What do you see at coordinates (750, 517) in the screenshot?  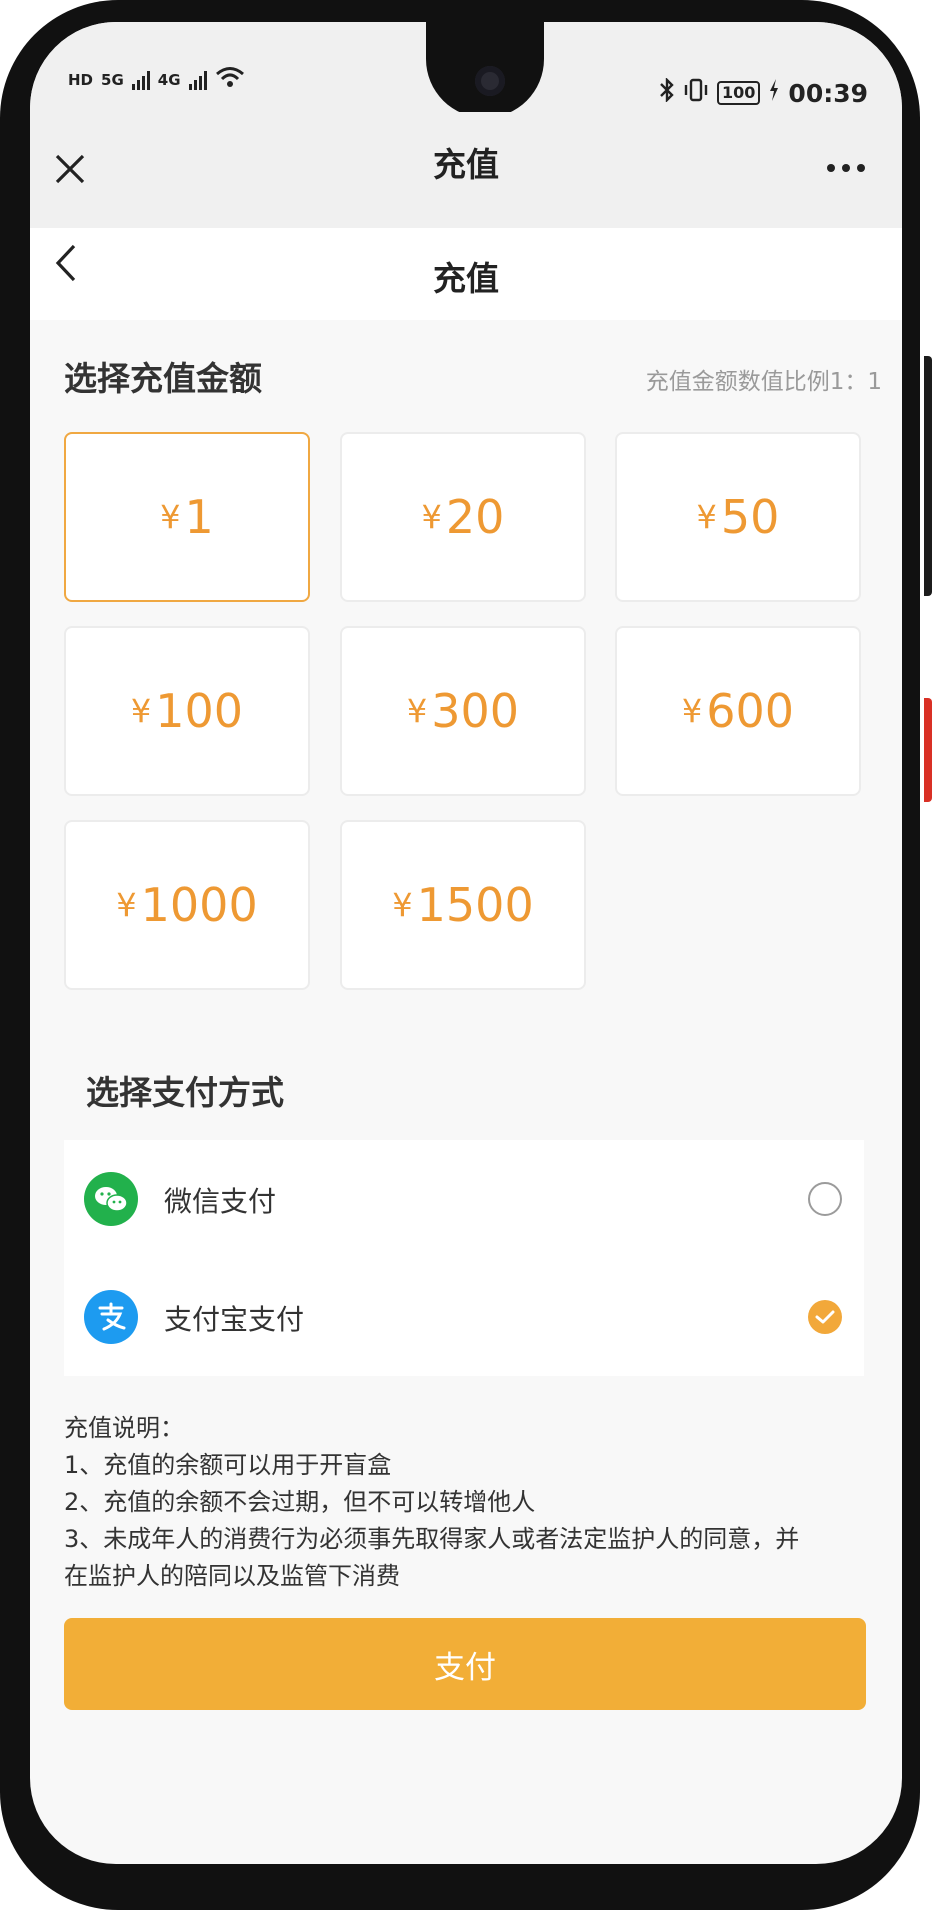 I see `amount-value: 50` at bounding box center [750, 517].